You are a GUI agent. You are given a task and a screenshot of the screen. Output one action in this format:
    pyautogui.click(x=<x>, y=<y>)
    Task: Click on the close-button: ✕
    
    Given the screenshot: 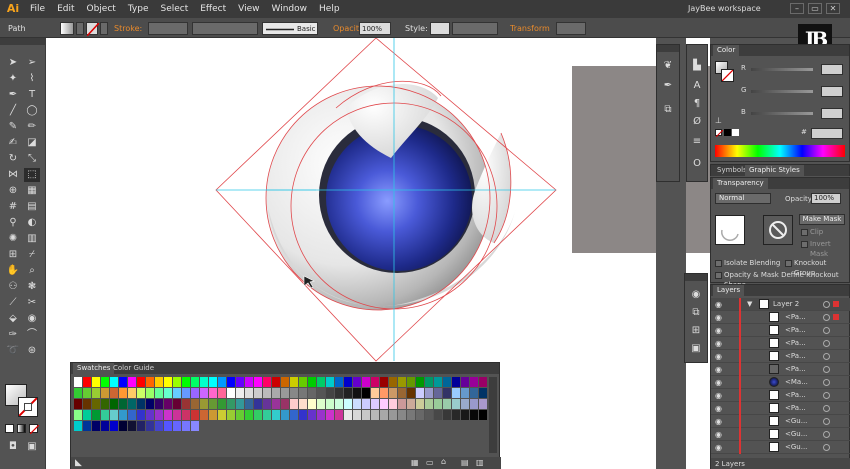 What is the action you would take?
    pyautogui.click(x=833, y=8)
    